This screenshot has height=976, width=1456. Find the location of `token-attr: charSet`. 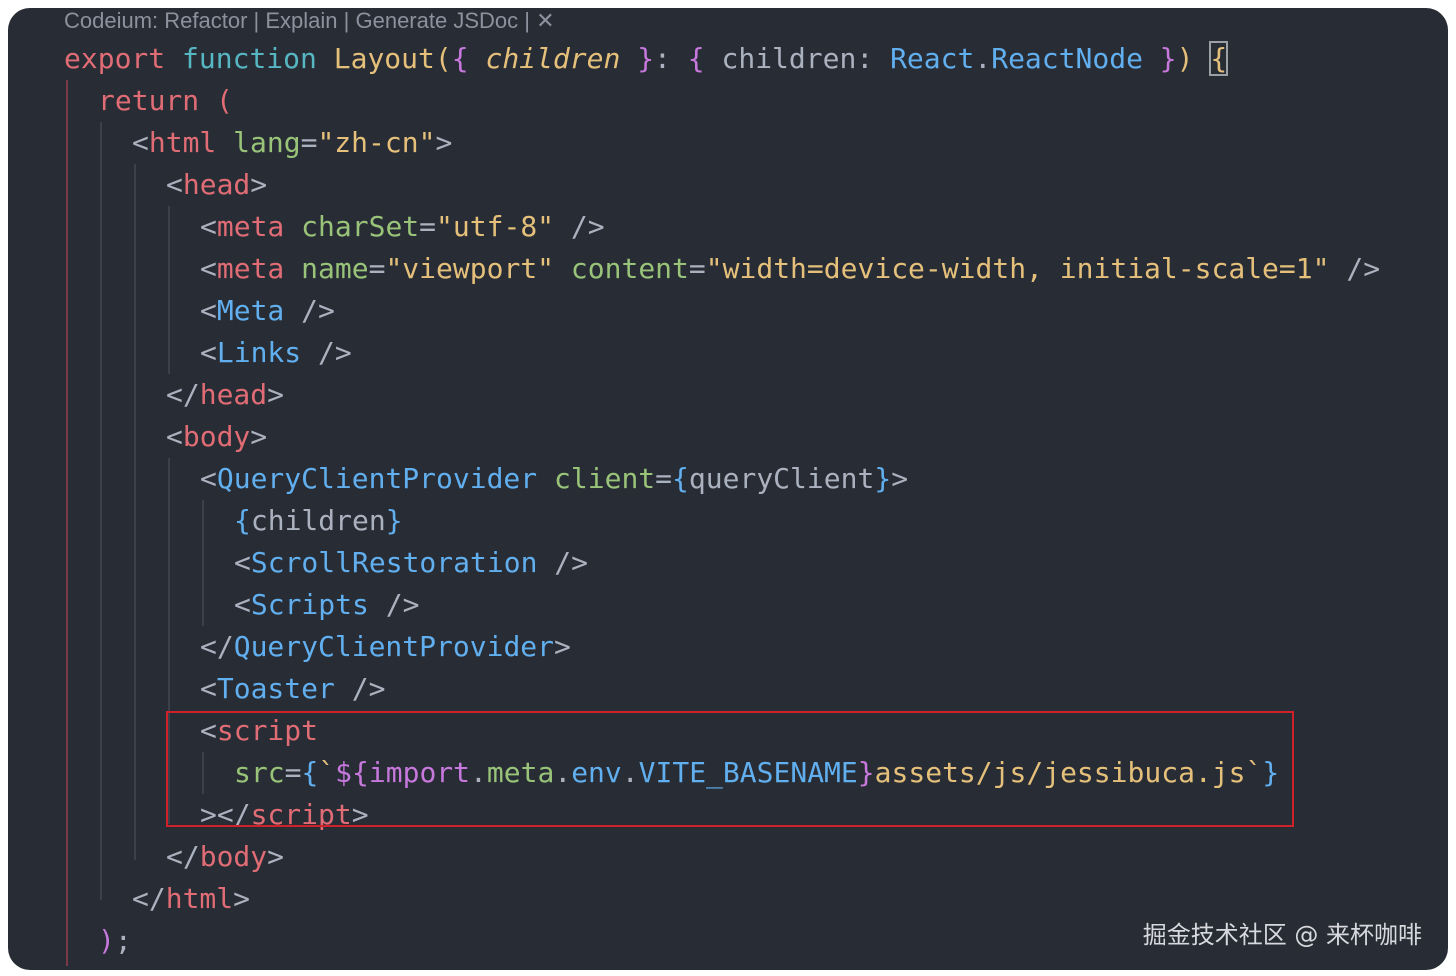

token-attr: charSet is located at coordinates (360, 226).